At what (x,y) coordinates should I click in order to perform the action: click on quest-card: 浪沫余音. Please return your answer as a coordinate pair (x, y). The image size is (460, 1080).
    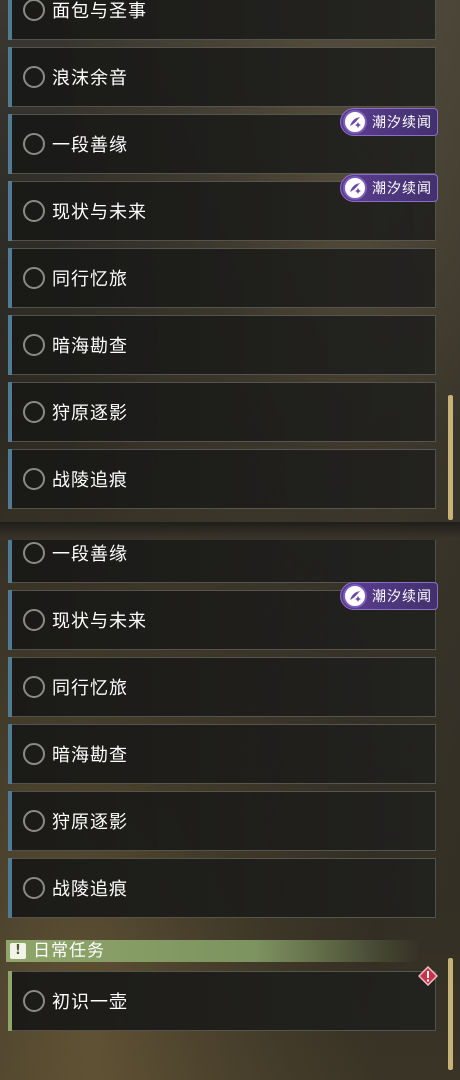
    Looking at the image, I should click on (222, 77).